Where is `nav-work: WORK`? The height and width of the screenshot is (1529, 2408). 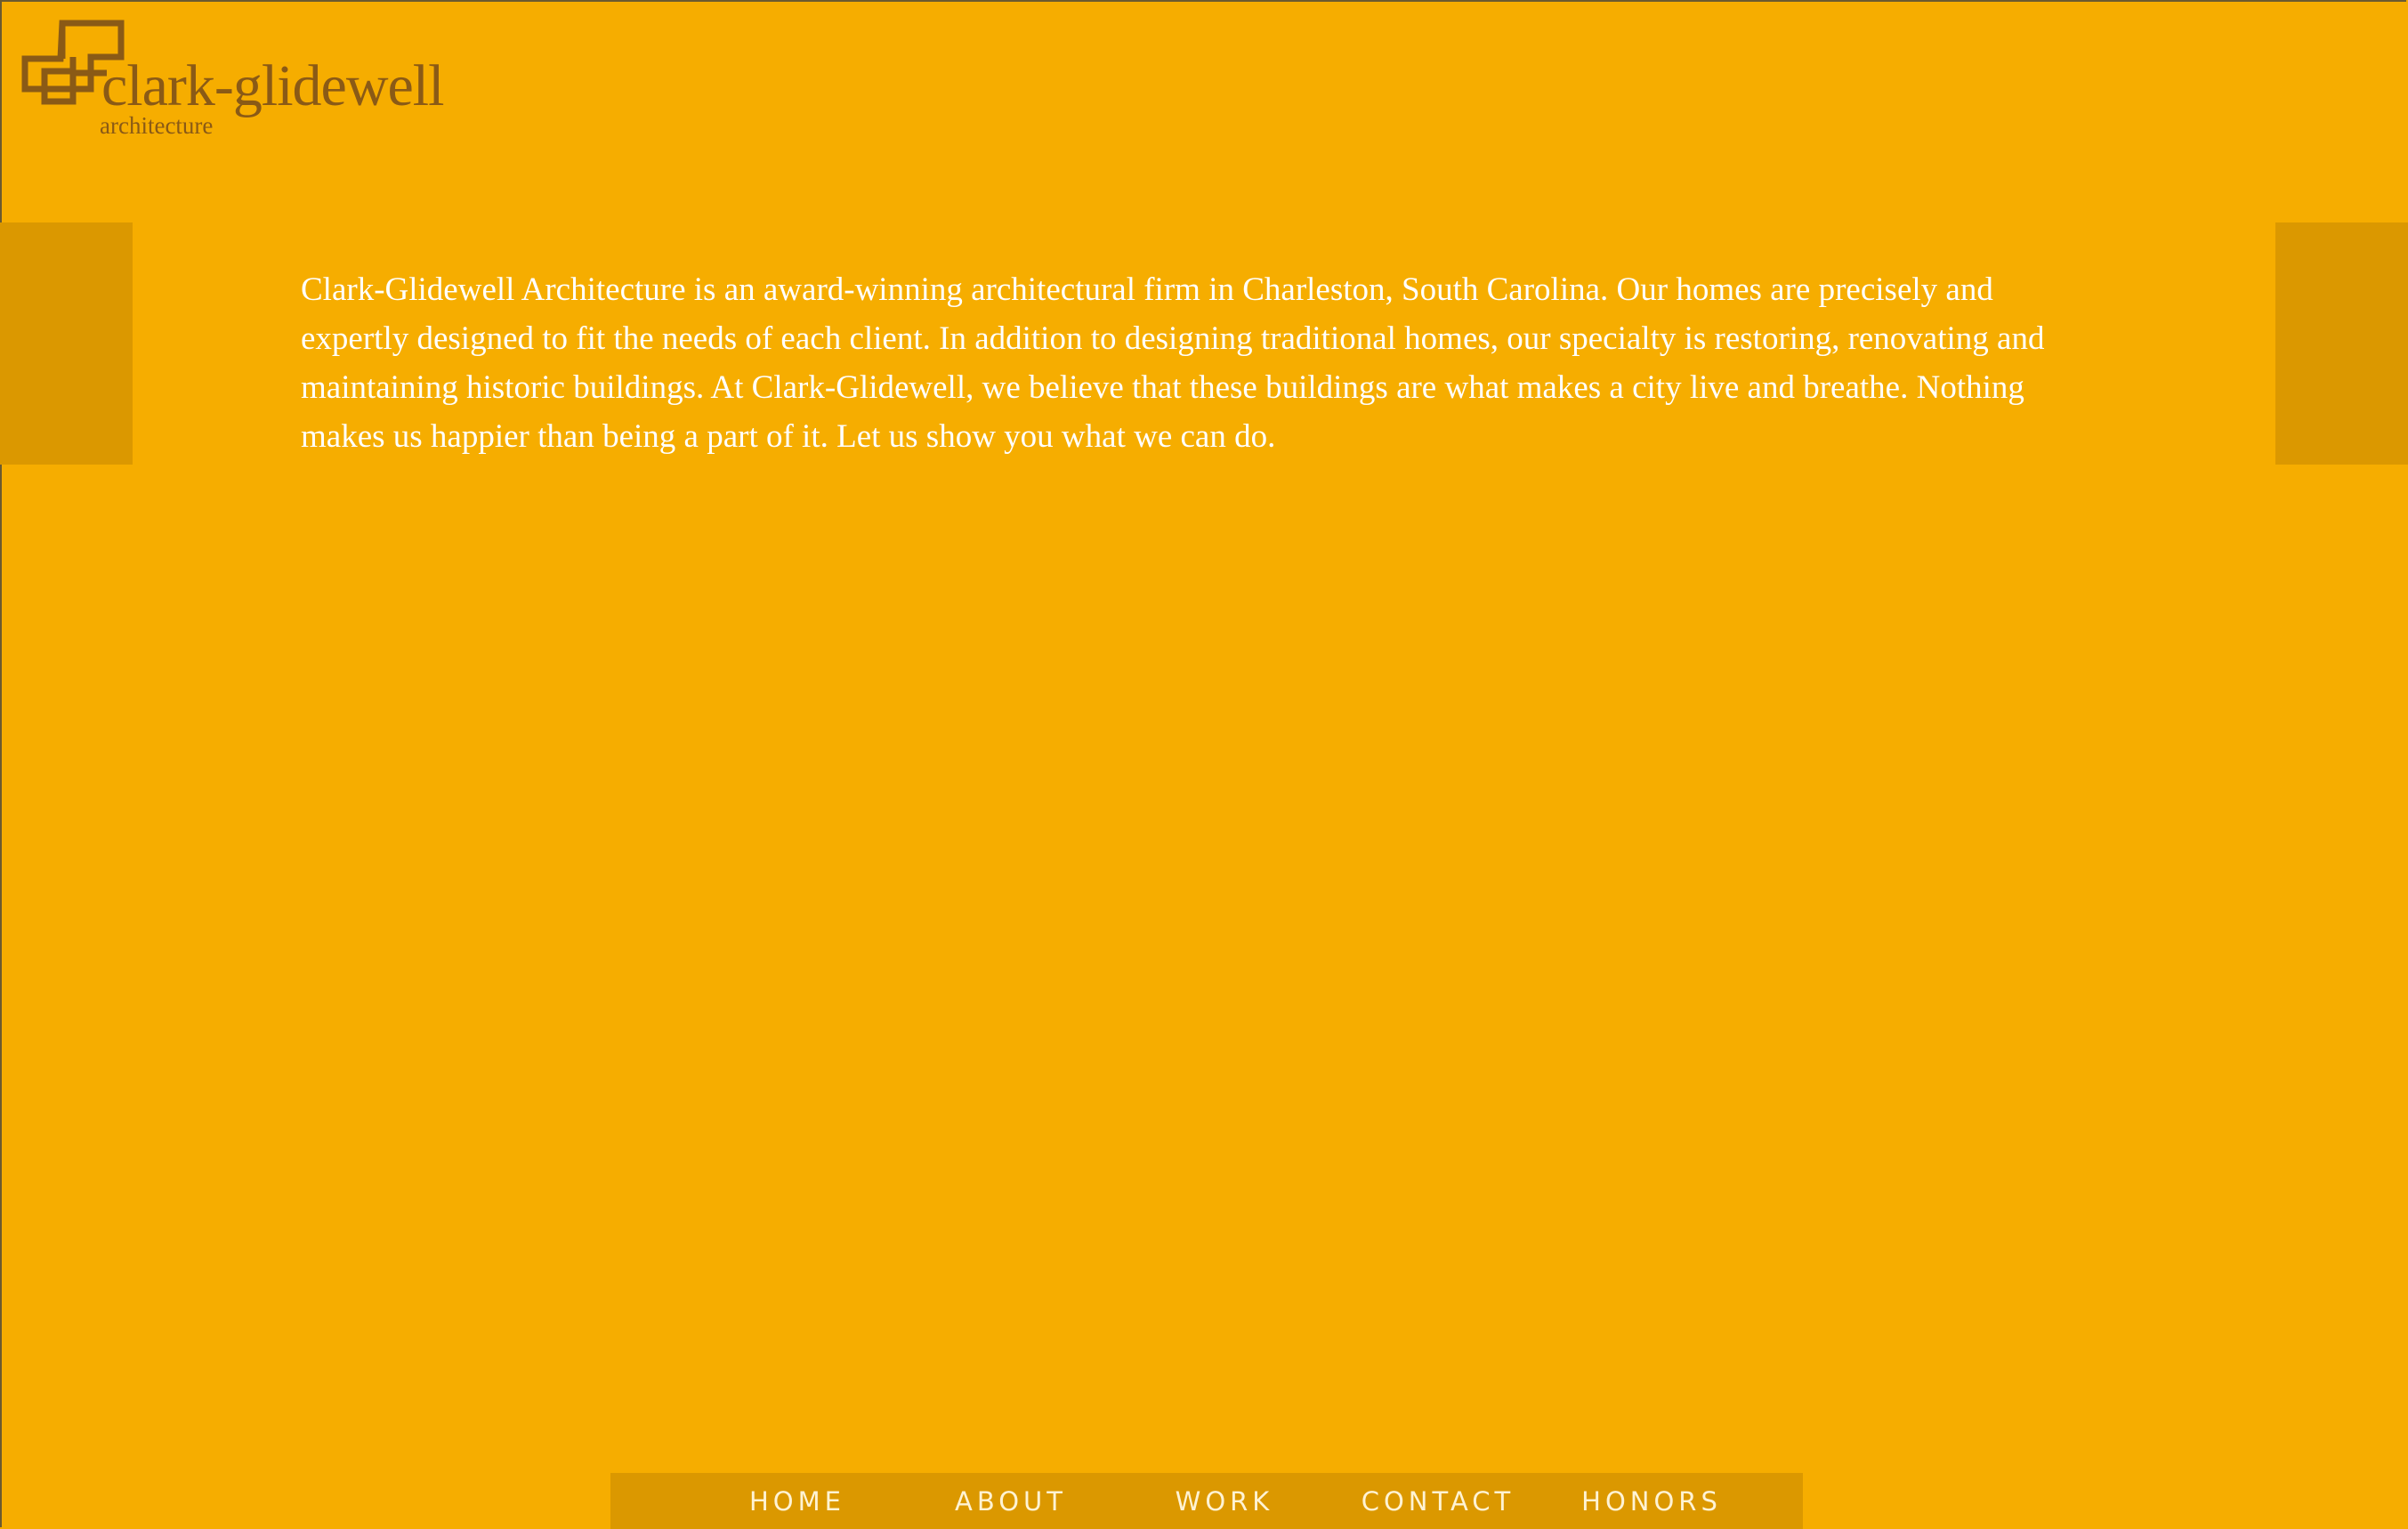 nav-work: WORK is located at coordinates (1225, 1501).